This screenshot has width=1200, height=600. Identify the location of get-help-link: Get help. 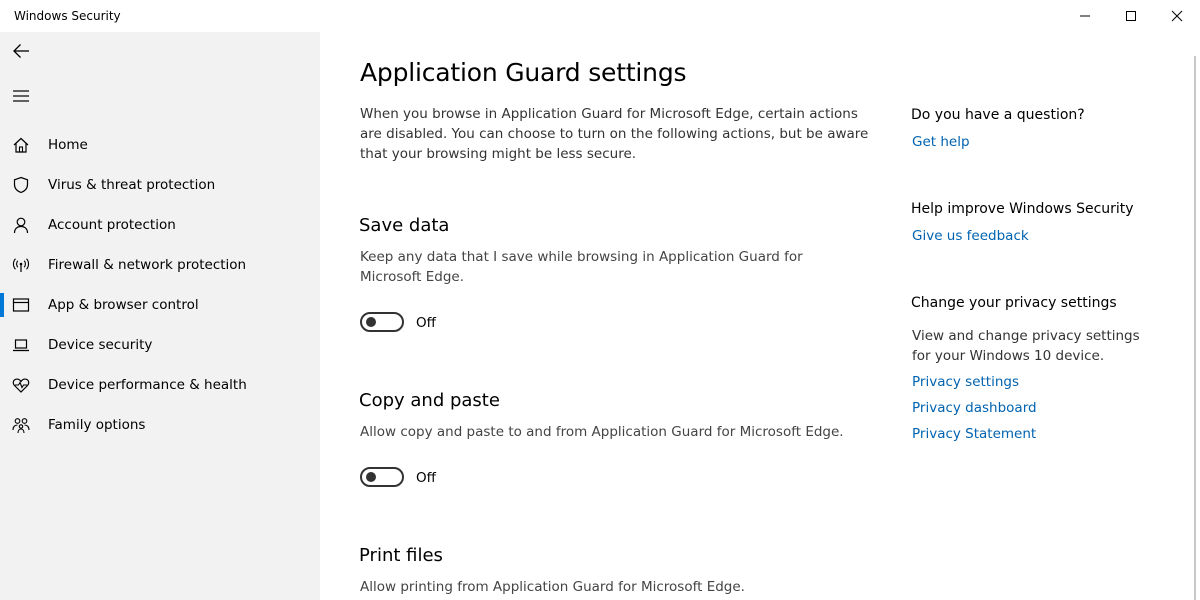
(941, 142).